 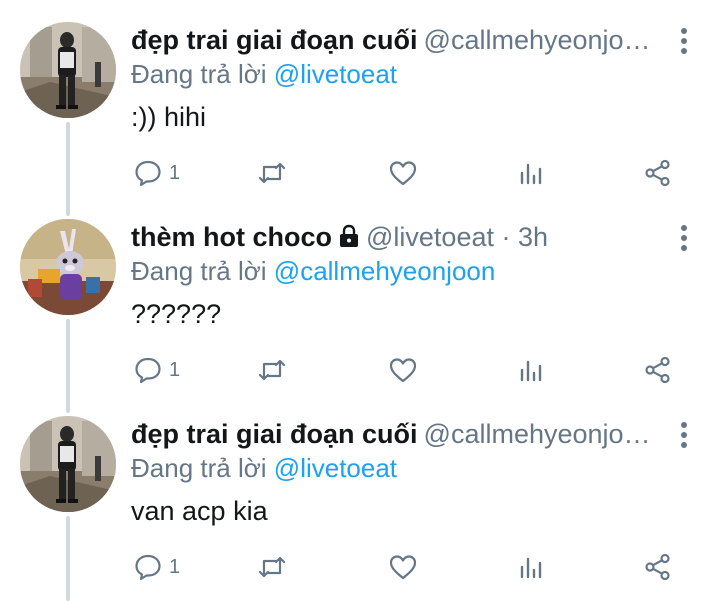 I want to click on lock-icon, so click(x=349, y=235).